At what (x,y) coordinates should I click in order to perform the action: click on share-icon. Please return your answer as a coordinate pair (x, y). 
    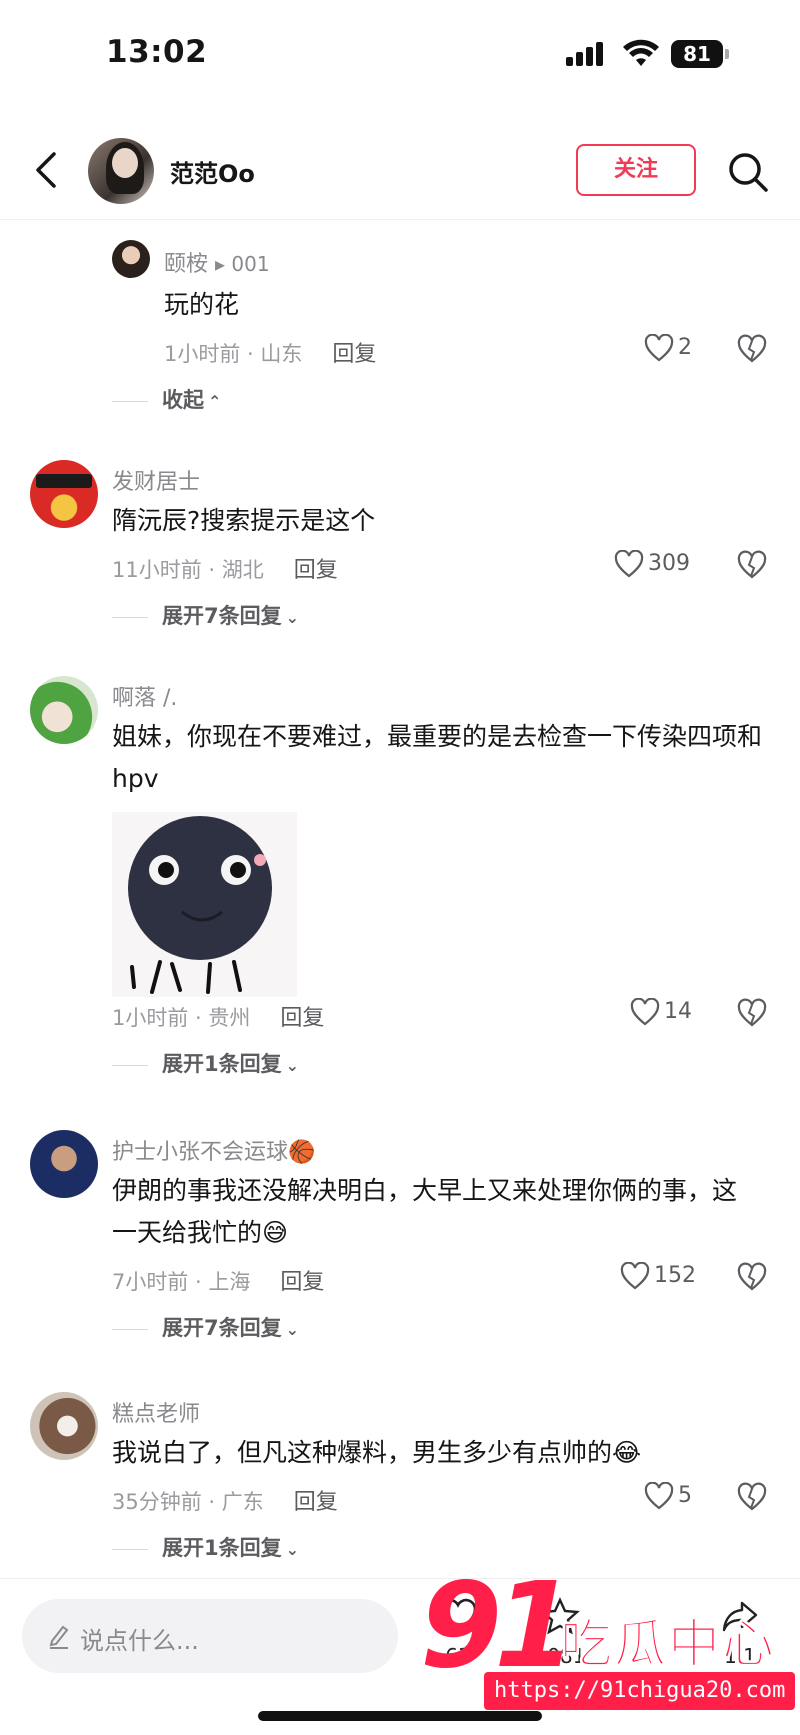
    Looking at the image, I should click on (740, 1616).